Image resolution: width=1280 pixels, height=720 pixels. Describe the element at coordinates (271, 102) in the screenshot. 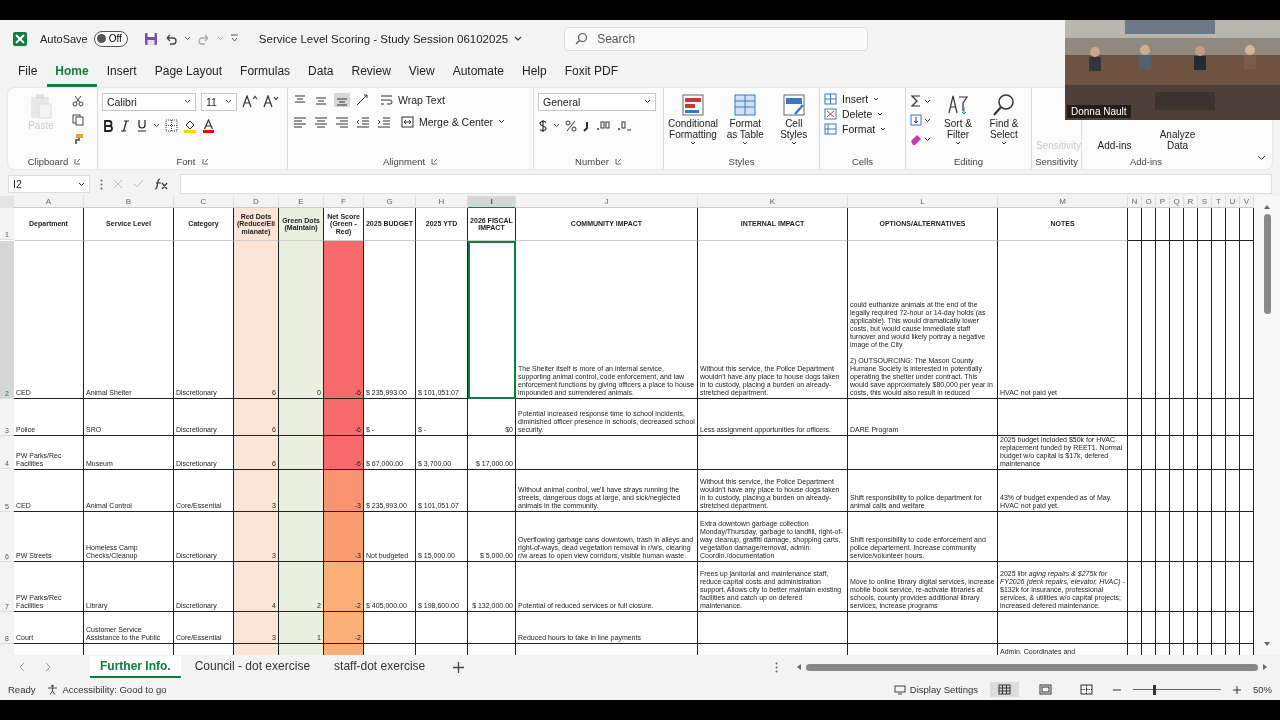

I see `decrease-font-size-icon` at that location.